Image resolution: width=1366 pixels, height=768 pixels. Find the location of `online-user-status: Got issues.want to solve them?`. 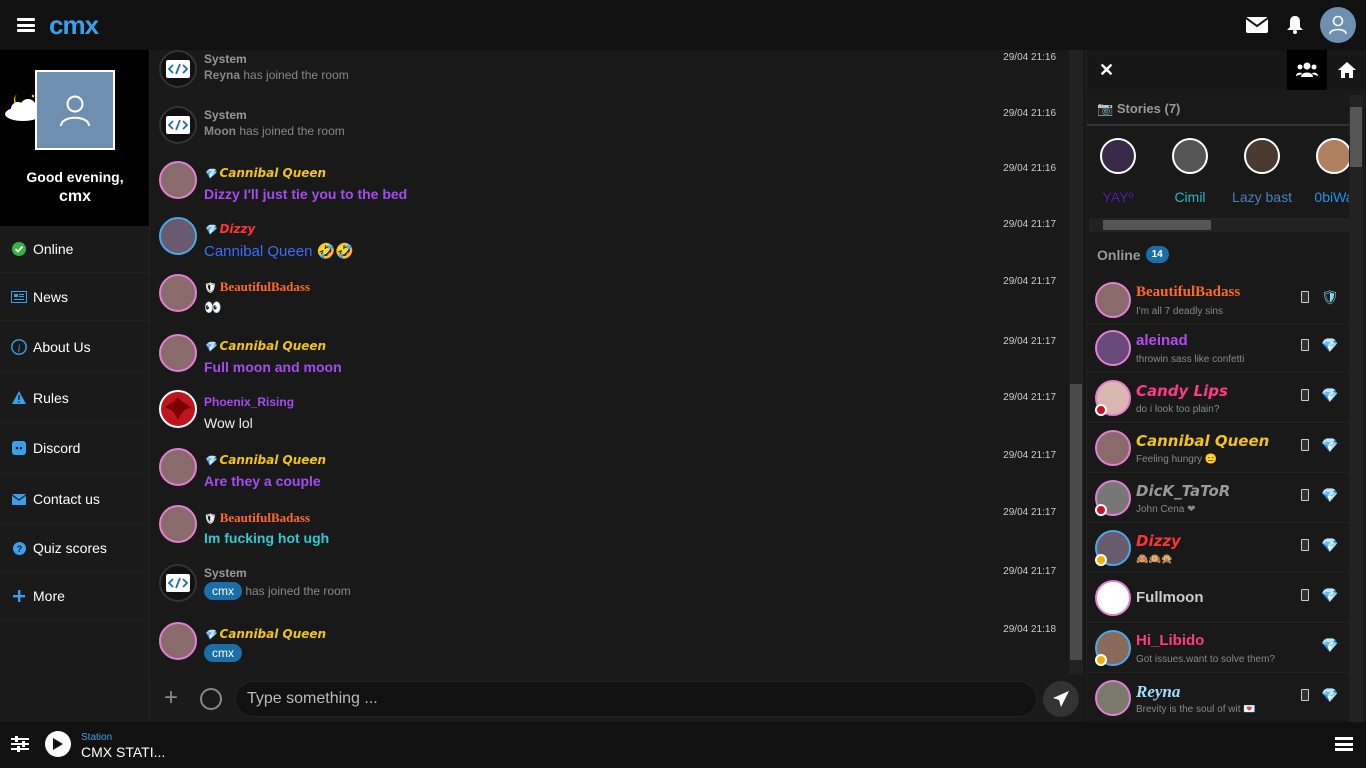

online-user-status: Got issues.want to solve them? is located at coordinates (1205, 659).